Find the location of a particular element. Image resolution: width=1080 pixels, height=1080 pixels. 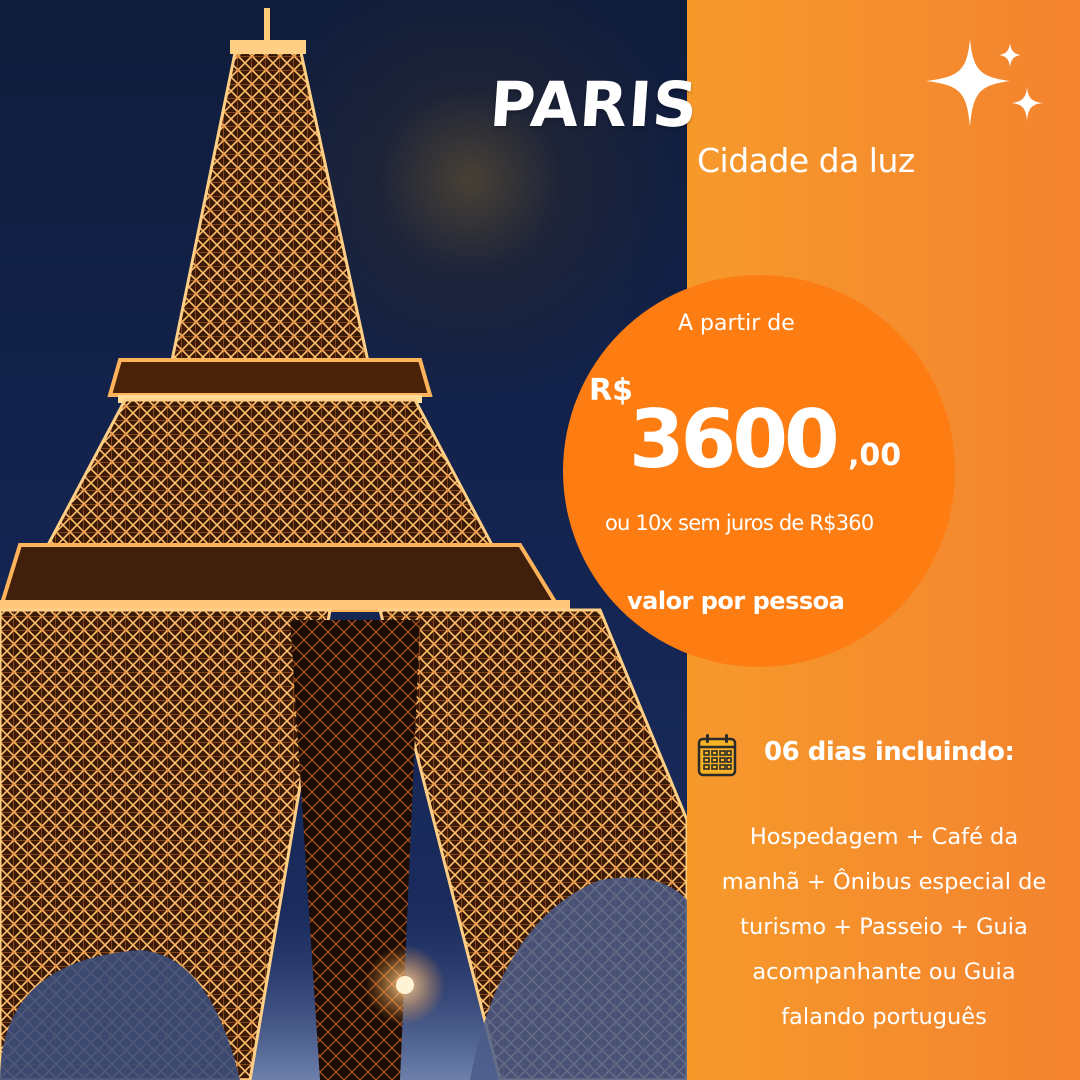

sparkles-icon is located at coordinates (984, 83).